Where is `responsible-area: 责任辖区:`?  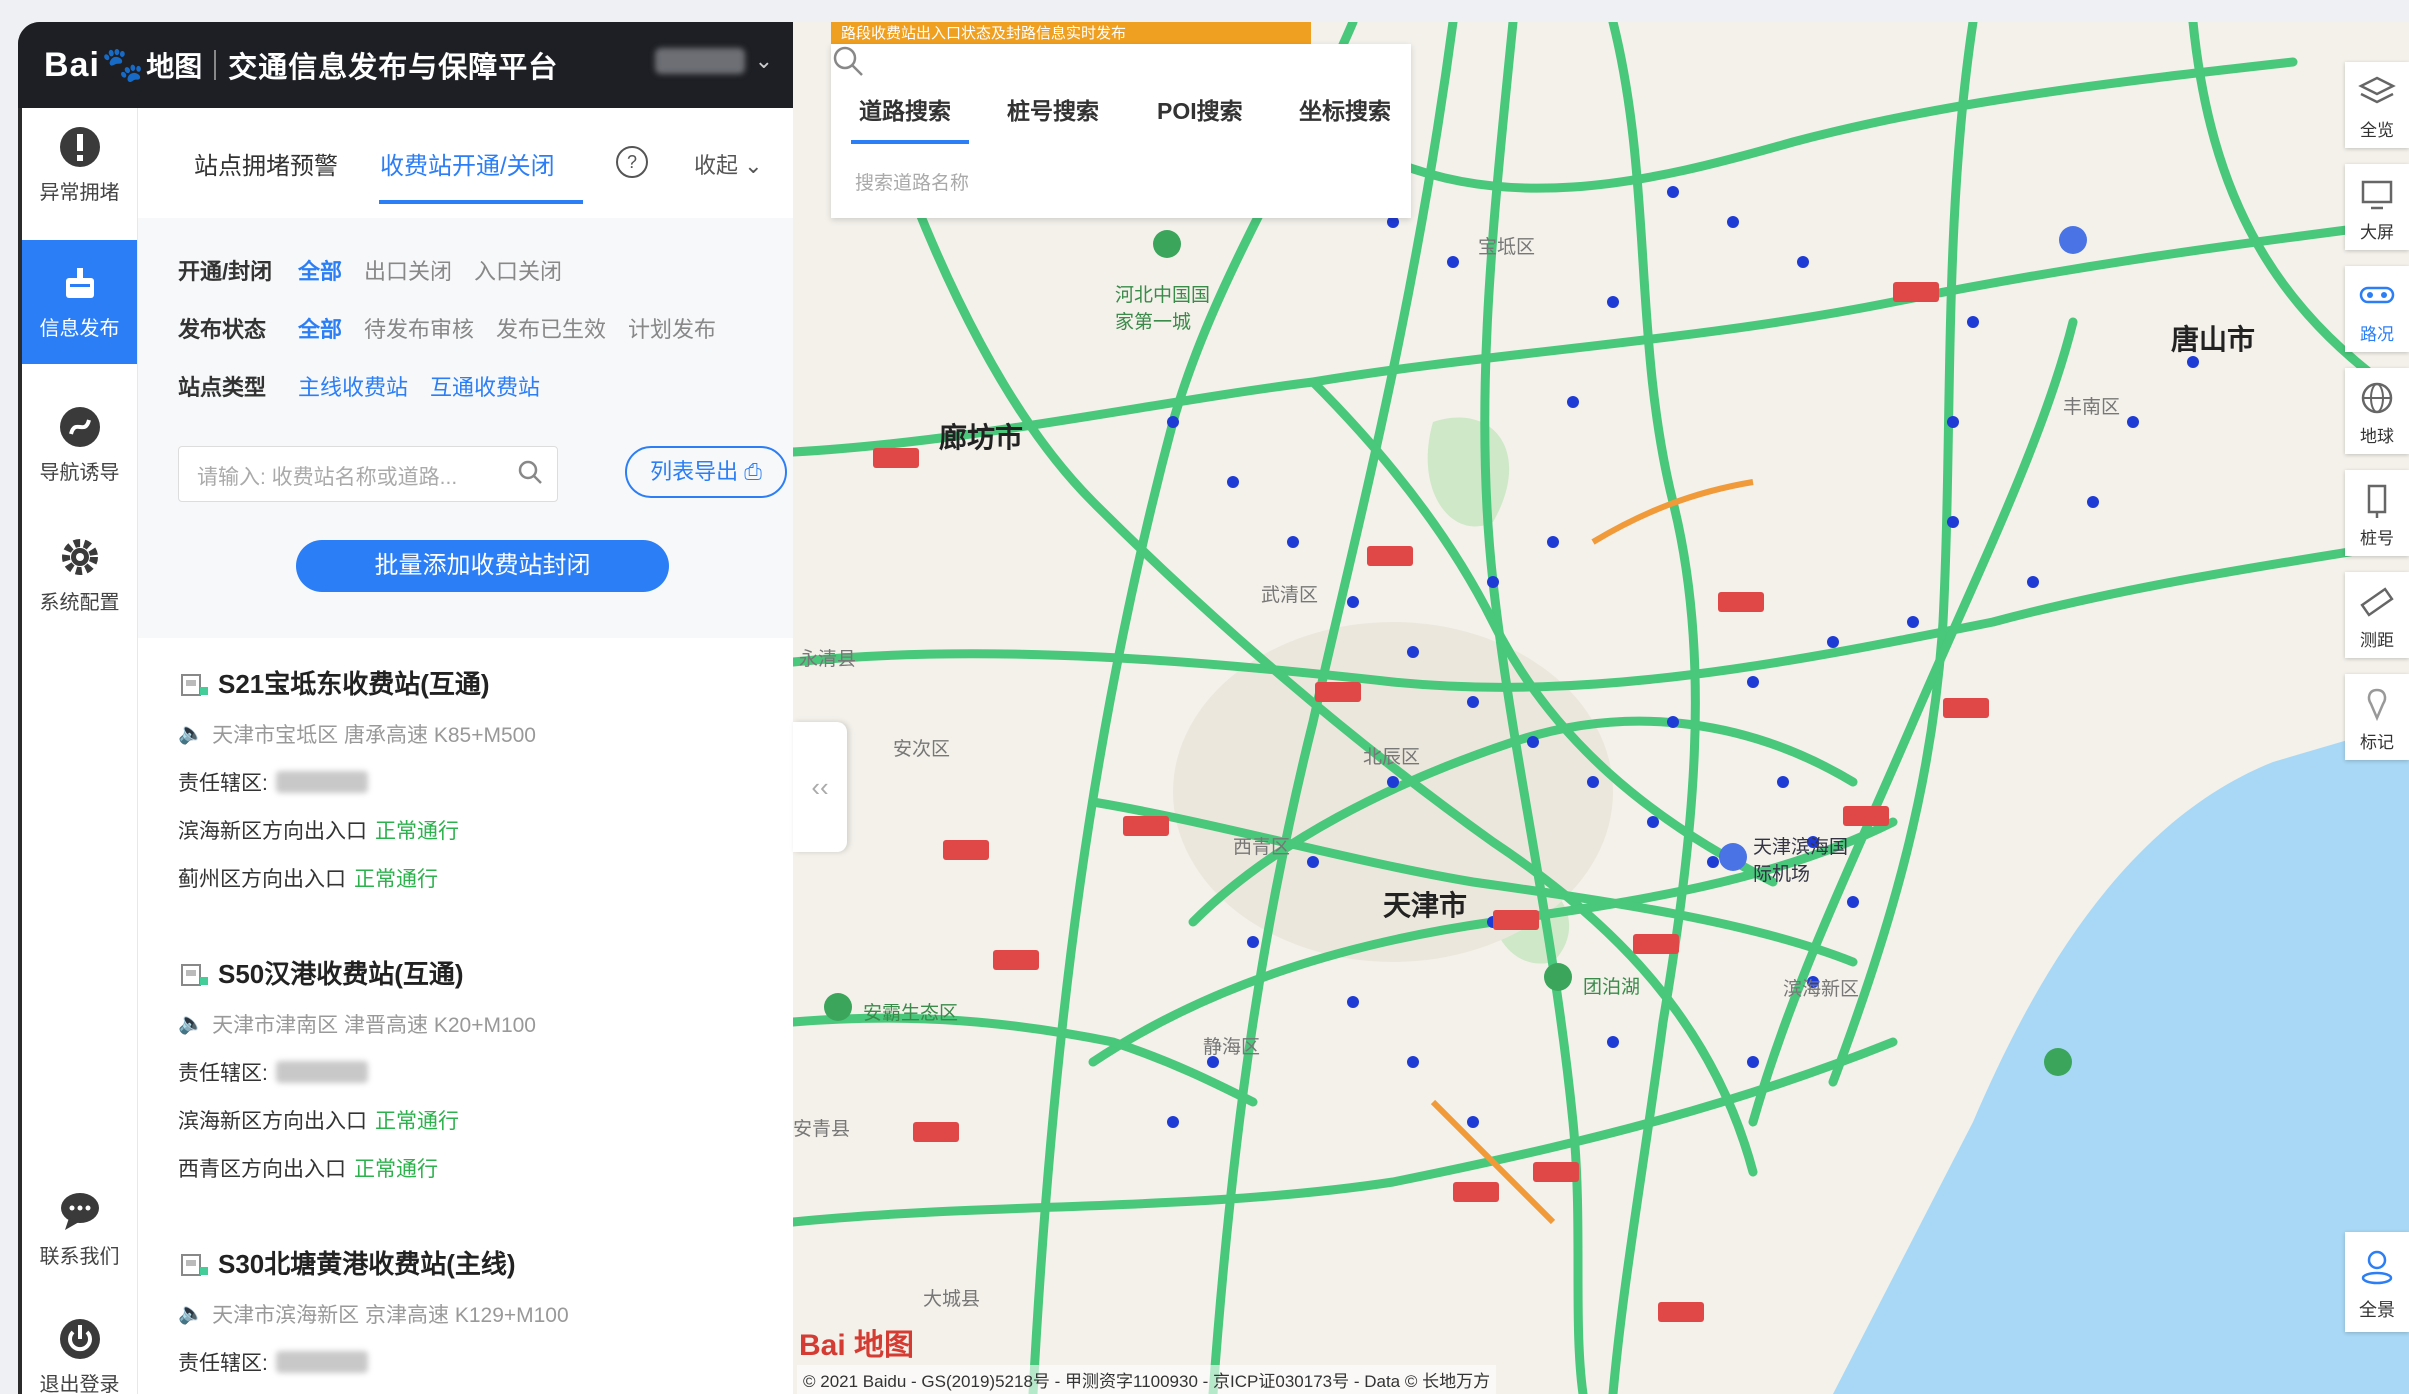
responsible-area: 责任辖区: is located at coordinates (478, 1362).